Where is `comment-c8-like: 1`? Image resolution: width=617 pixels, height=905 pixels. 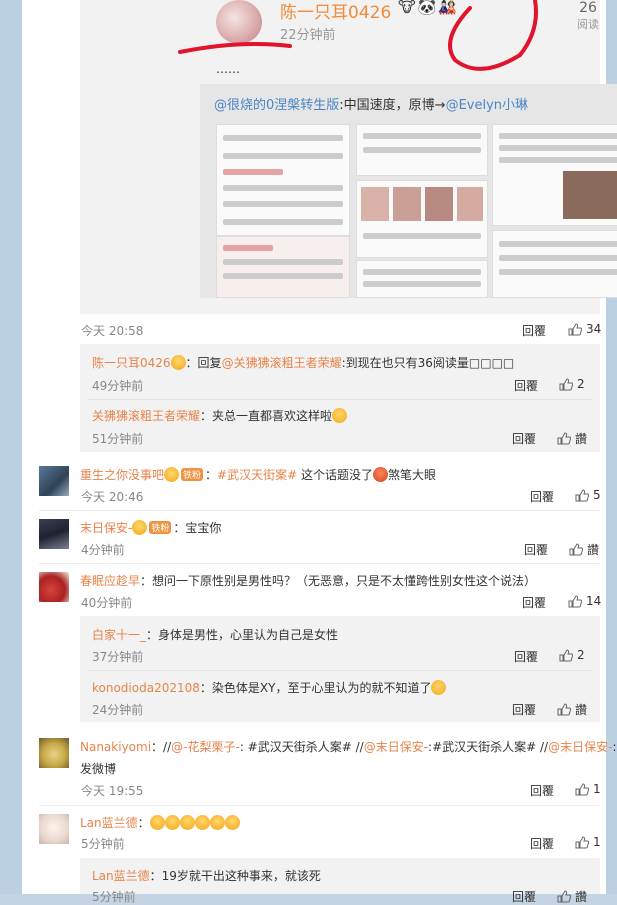 comment-c8-like: 1 is located at coordinates (588, 789).